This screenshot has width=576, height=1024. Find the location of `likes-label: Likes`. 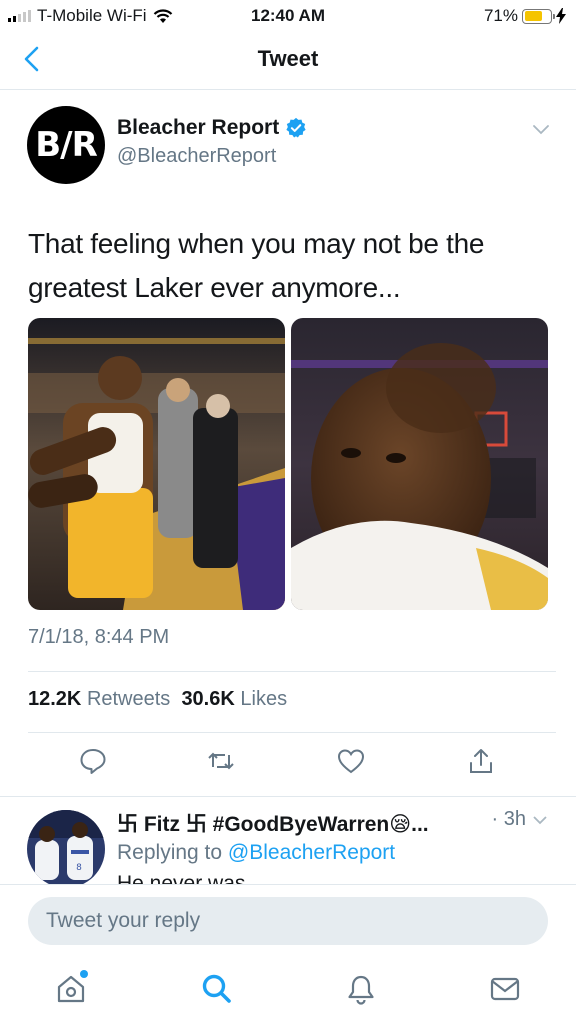

likes-label: Likes is located at coordinates (264, 699).